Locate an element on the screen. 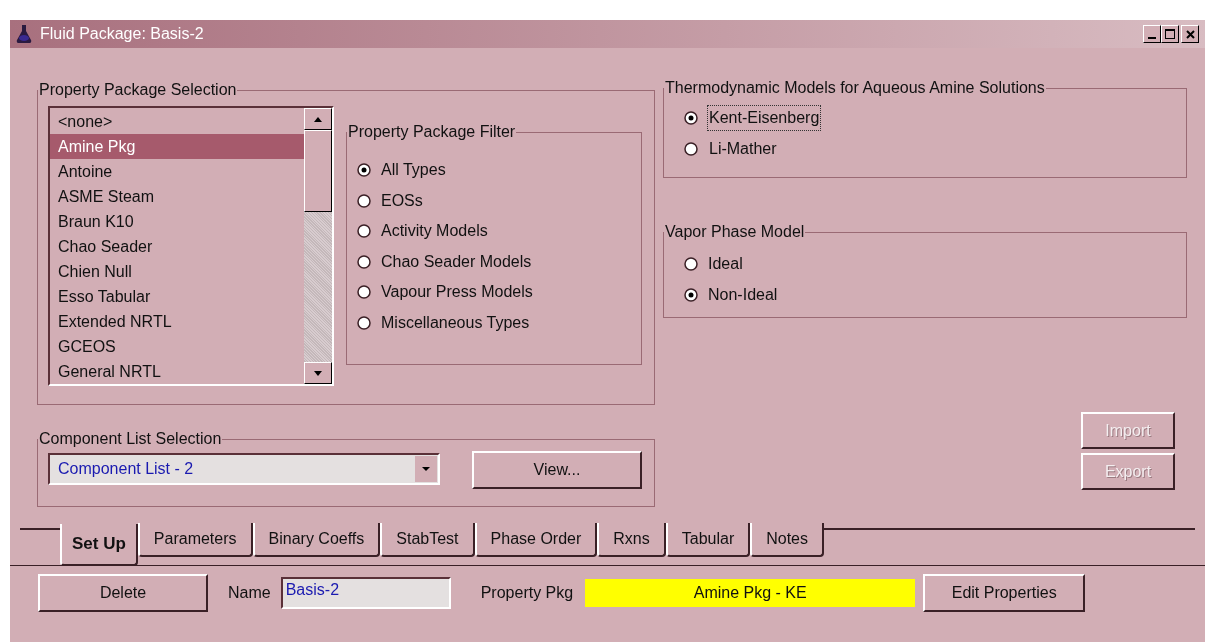 The width and height of the screenshot is (1214, 642). radio-label: Chao Seader Models is located at coordinates (456, 261).